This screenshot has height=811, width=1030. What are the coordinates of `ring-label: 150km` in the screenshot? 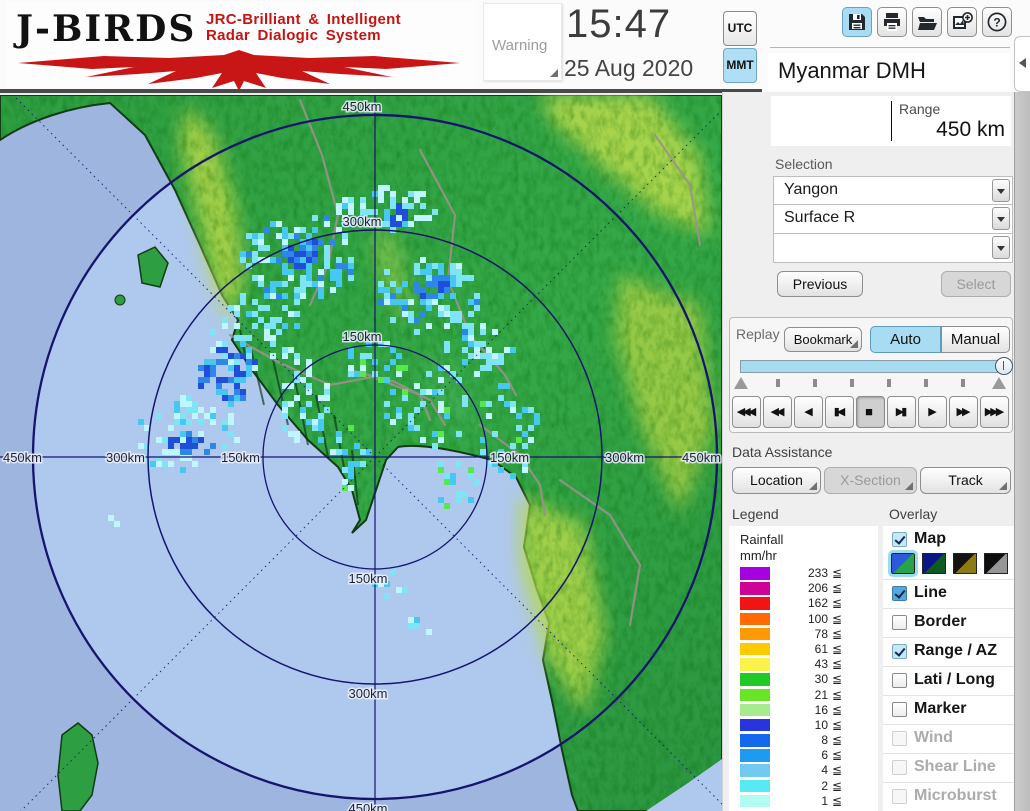 It's located at (509, 457).